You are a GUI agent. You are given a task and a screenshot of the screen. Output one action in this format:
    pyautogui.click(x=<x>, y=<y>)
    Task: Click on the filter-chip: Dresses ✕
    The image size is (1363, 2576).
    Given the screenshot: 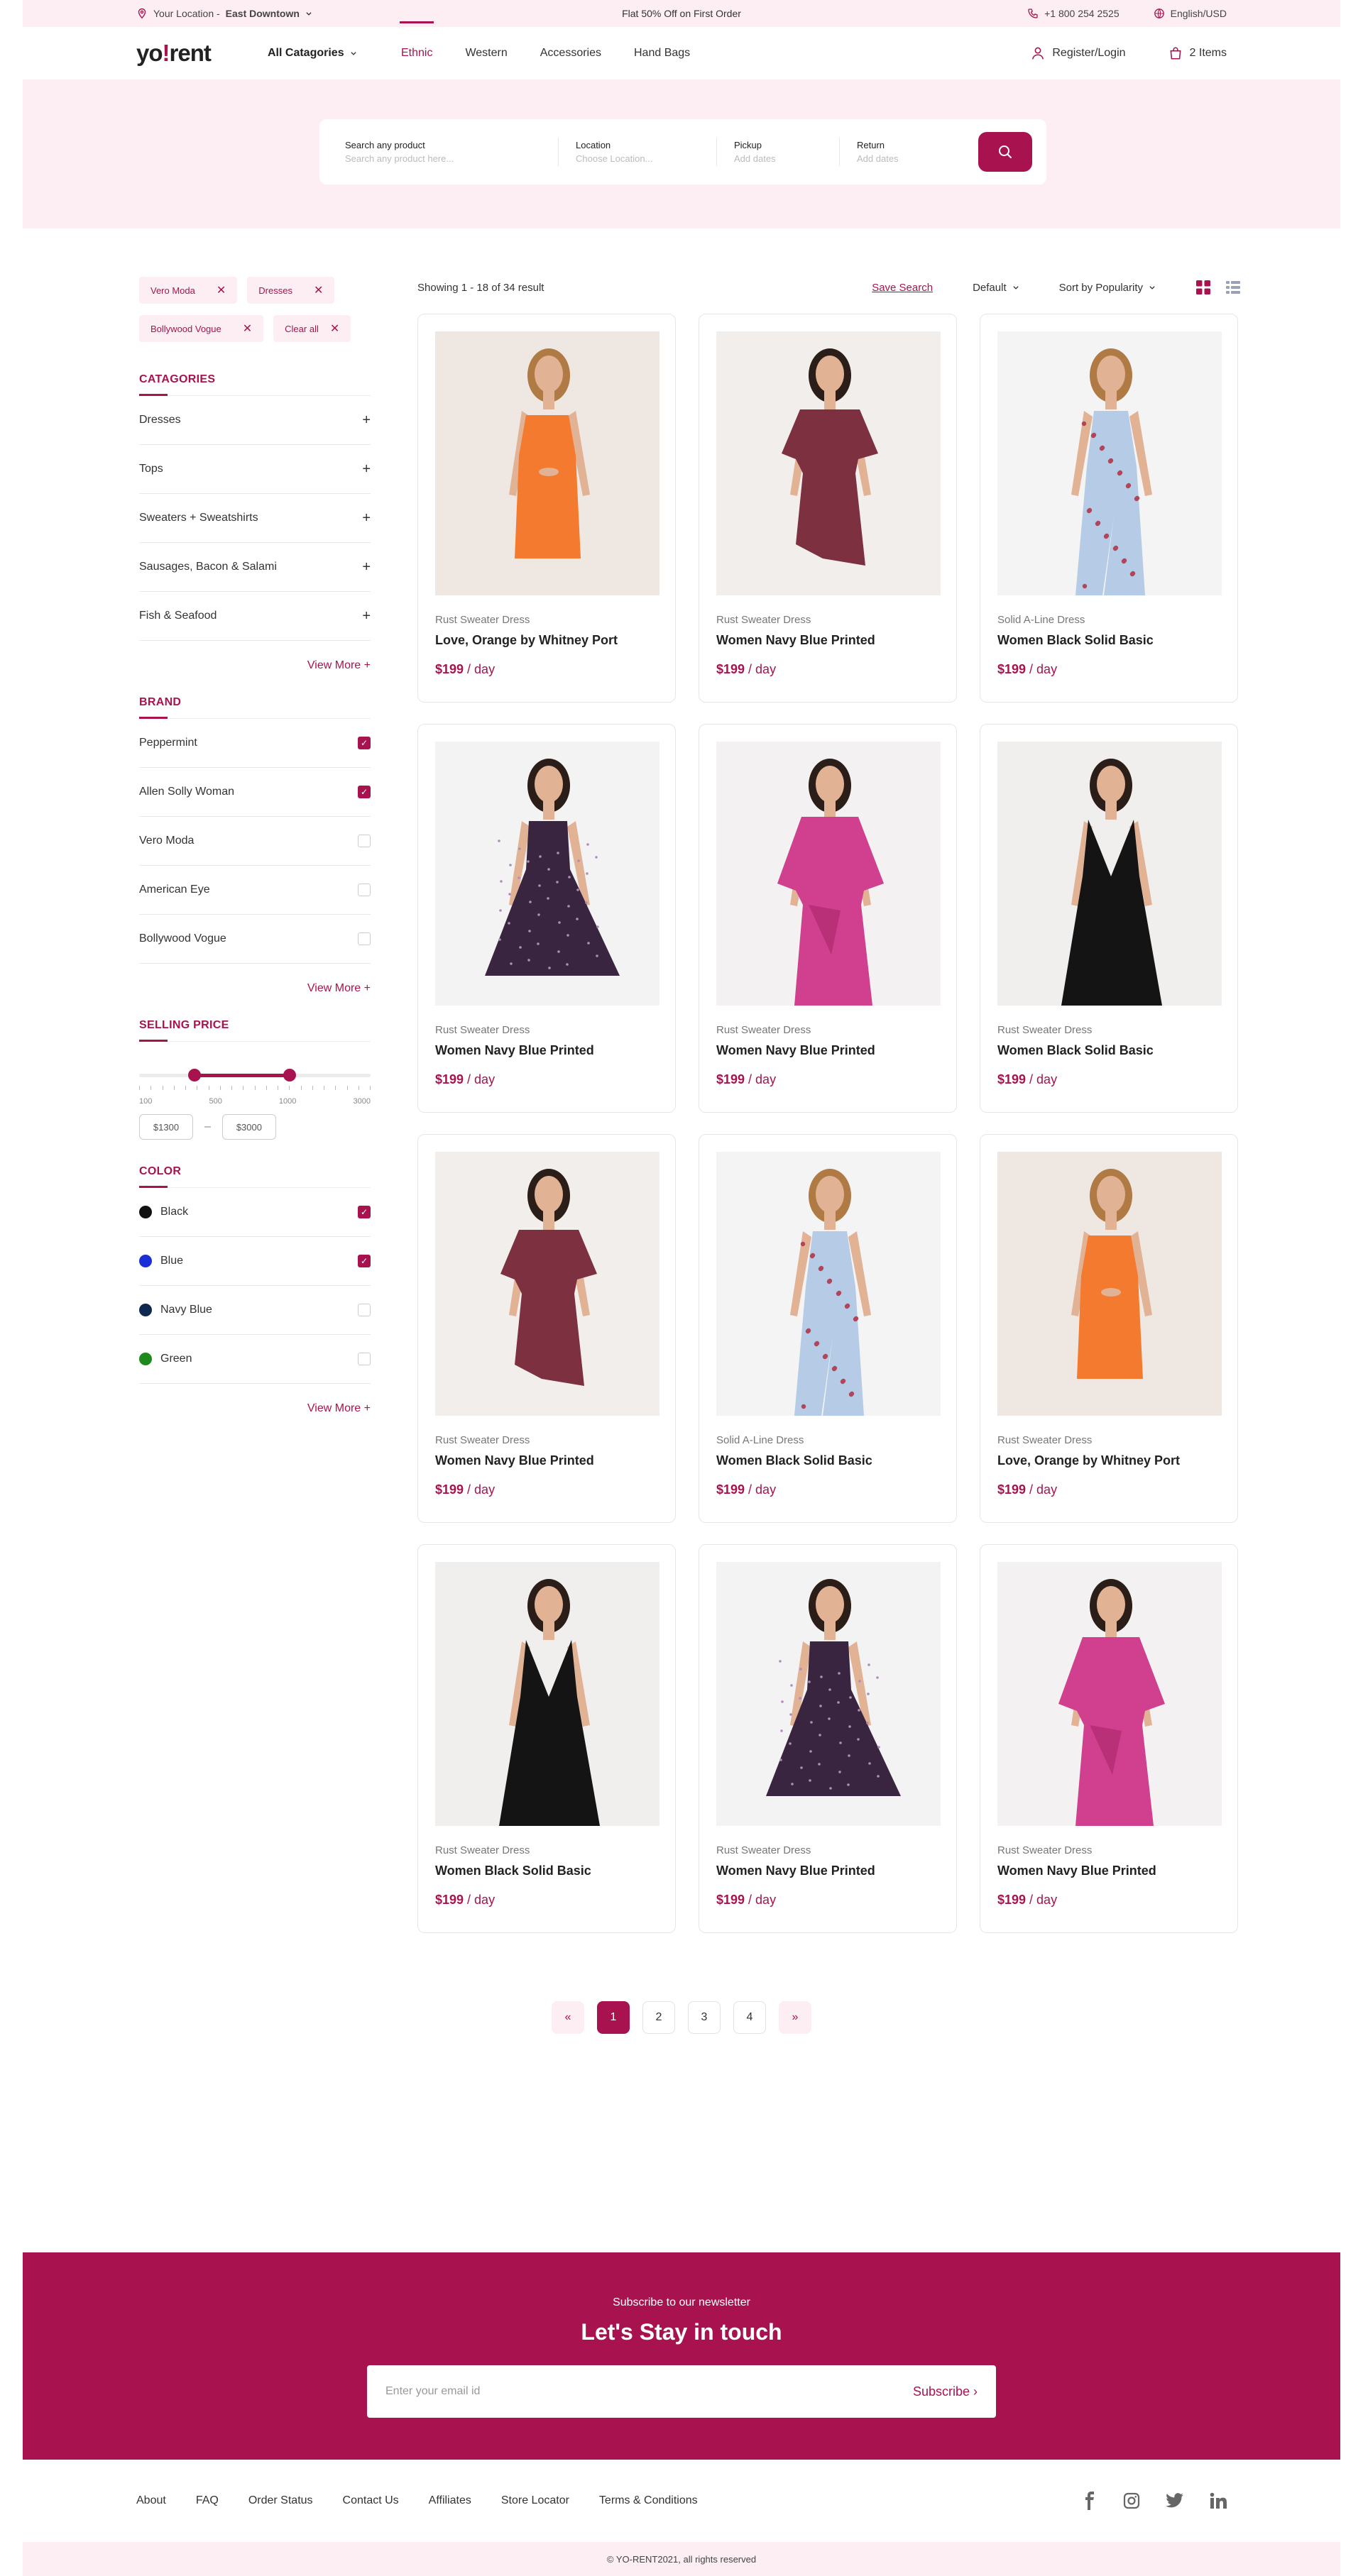 What is the action you would take?
    pyautogui.click(x=291, y=290)
    